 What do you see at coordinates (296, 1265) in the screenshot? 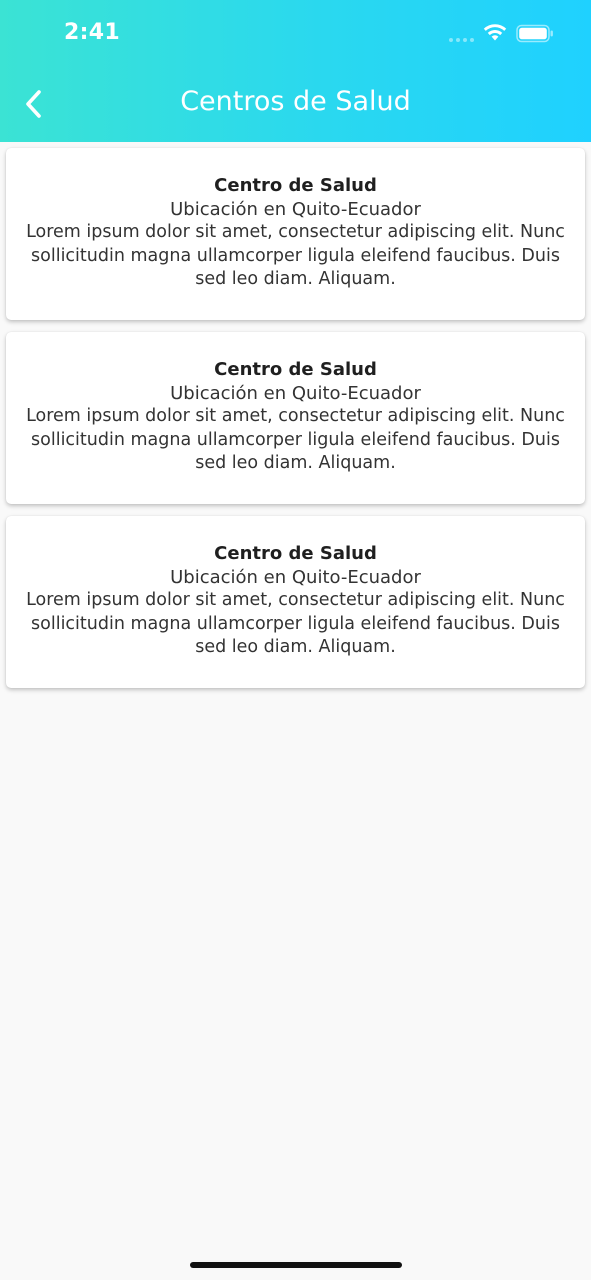
I see `home-indicator` at bounding box center [296, 1265].